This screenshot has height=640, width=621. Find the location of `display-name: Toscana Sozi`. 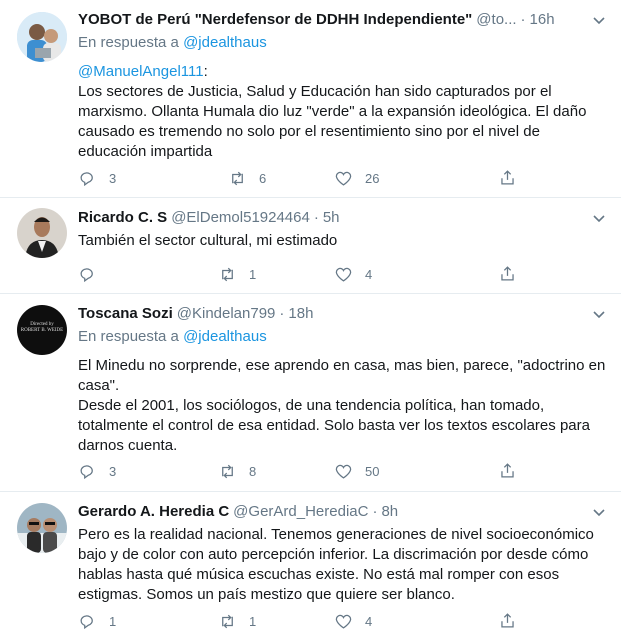

display-name: Toscana Sozi is located at coordinates (125, 314).